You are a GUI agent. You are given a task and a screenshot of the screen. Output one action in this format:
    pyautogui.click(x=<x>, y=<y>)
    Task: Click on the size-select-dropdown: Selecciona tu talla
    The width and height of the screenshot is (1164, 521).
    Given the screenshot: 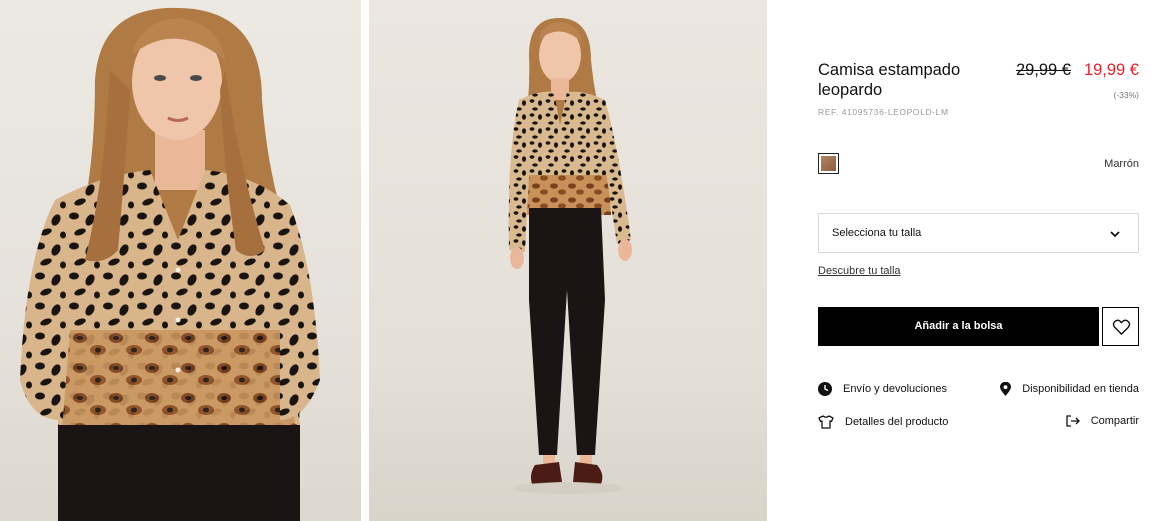 What is the action you would take?
    pyautogui.click(x=978, y=233)
    